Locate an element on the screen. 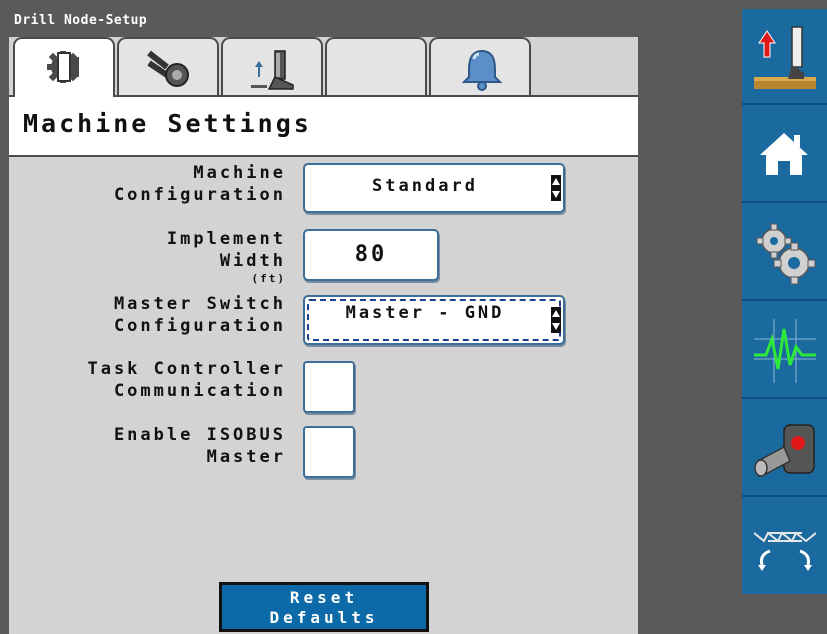  master-switch-configuration-label: Master Switch Configuration is located at coordinates (199, 315).